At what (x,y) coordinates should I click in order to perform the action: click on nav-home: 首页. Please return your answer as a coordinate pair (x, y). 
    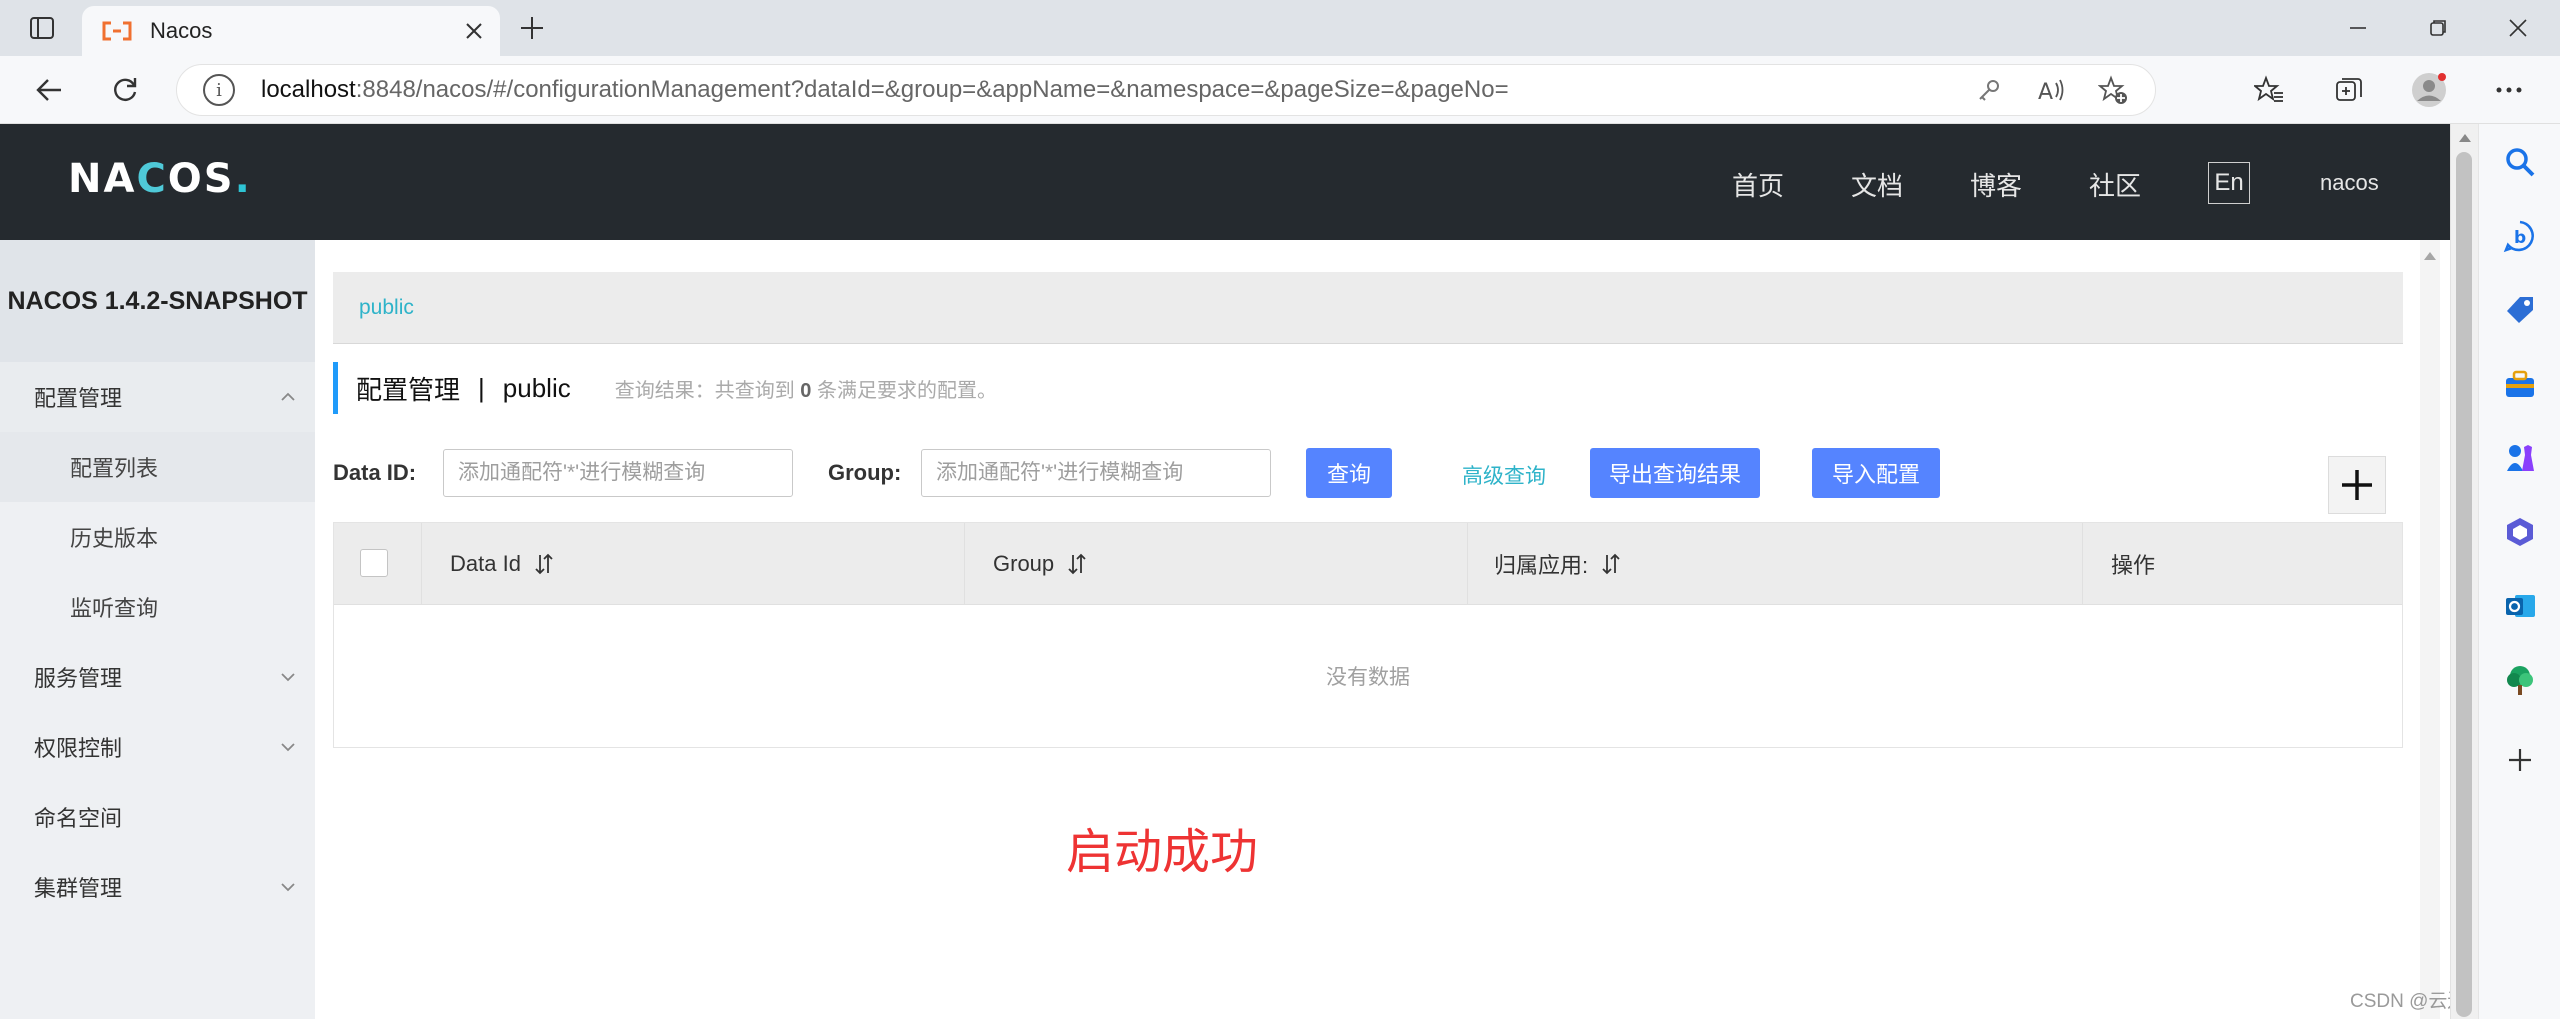
    Looking at the image, I should click on (1758, 184).